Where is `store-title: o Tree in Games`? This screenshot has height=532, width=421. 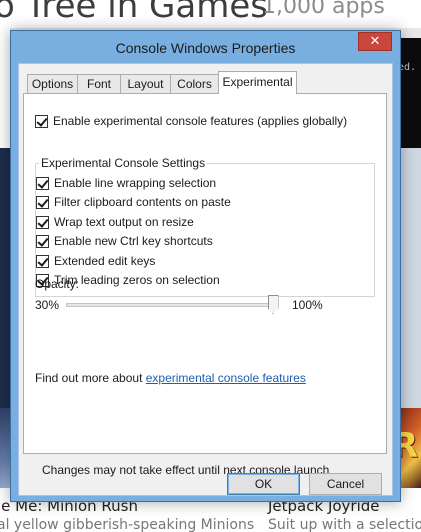
store-title: o Tree in Games is located at coordinates (134, 13).